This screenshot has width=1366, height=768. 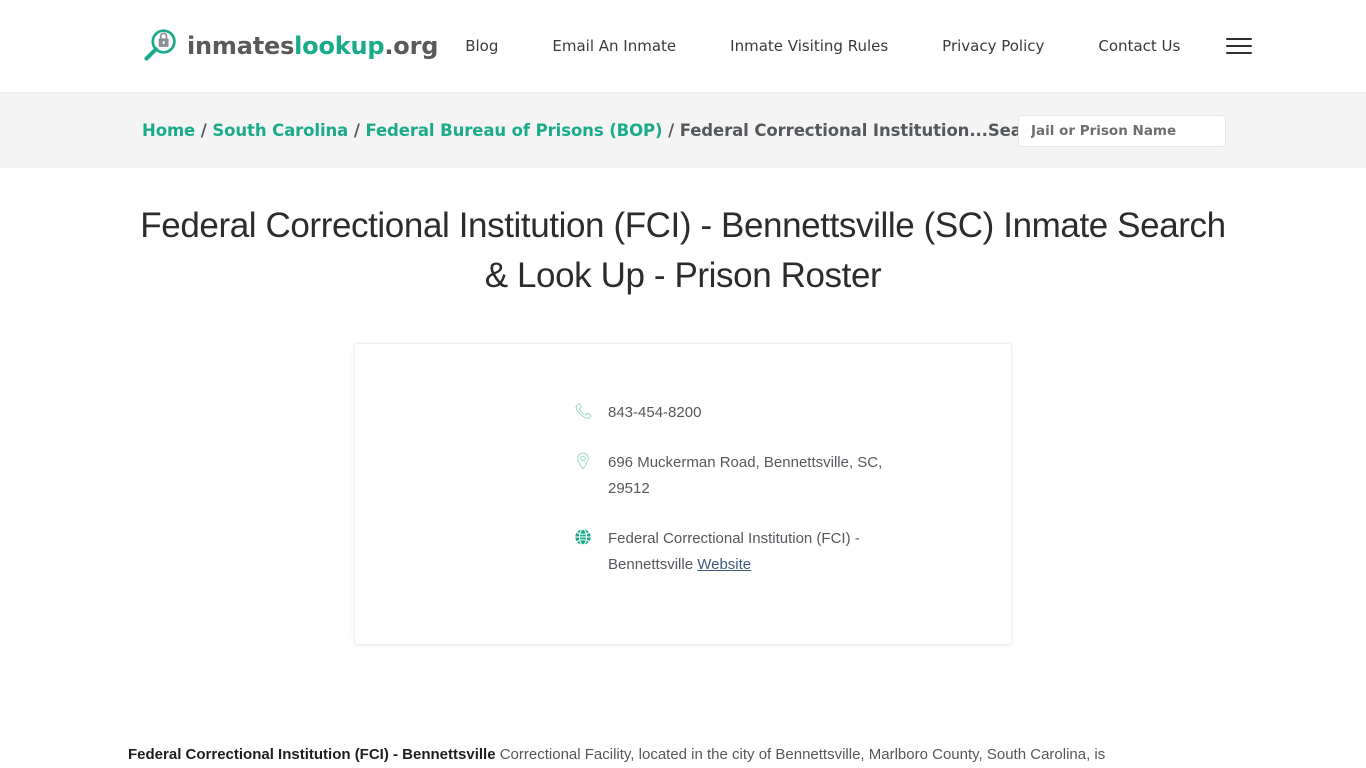 What do you see at coordinates (241, 46) in the screenshot?
I see `logo-text-part-1: inmates` at bounding box center [241, 46].